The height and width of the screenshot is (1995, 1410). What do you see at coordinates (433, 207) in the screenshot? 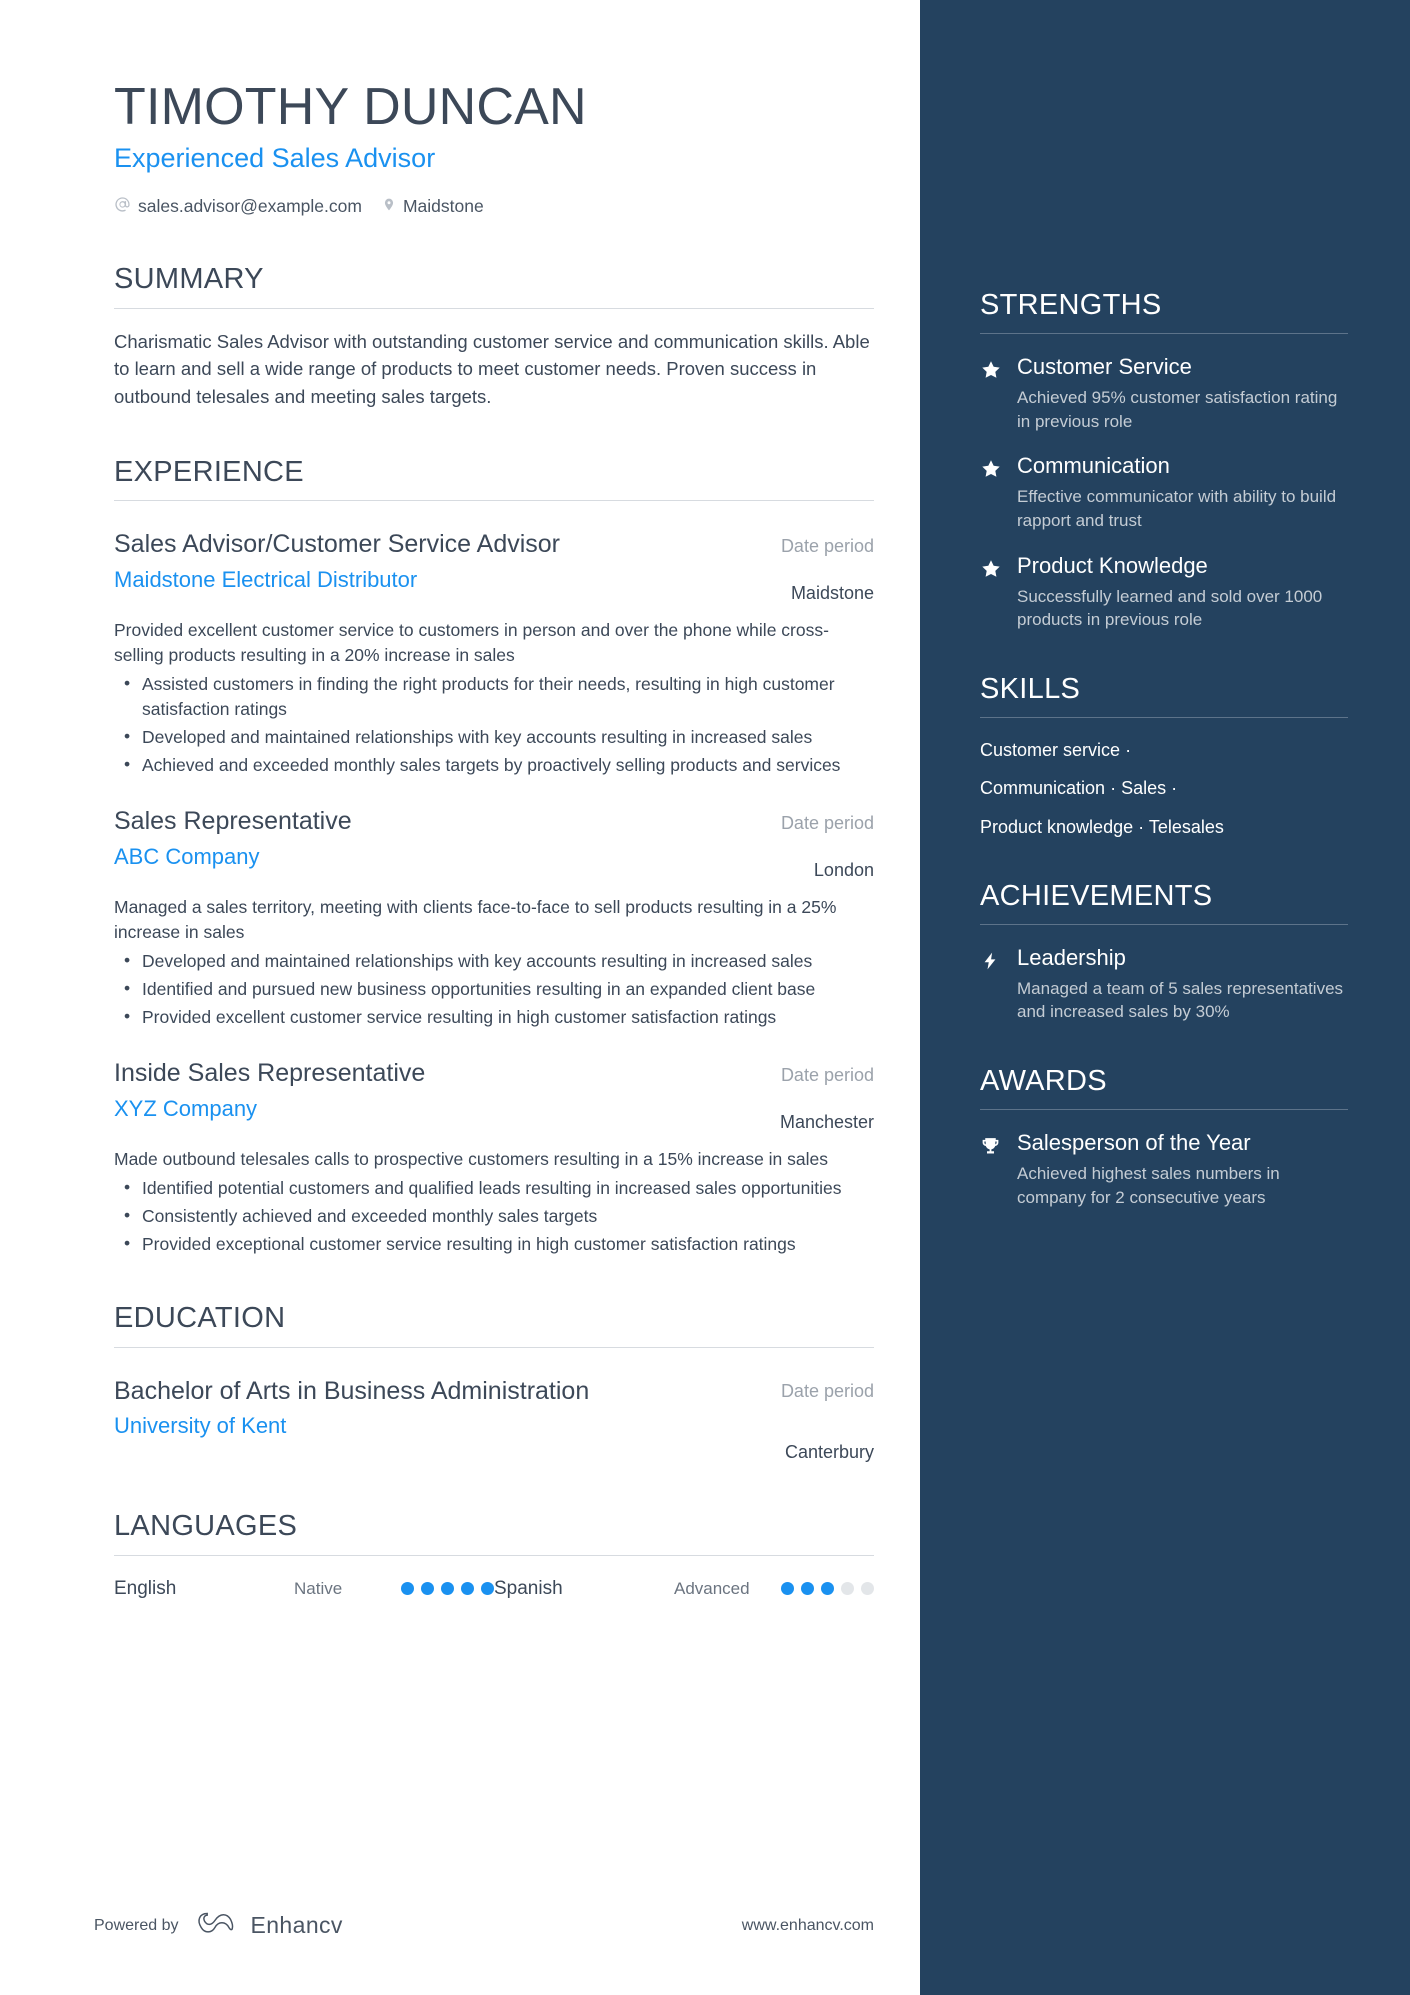
I see `contact-location: Maidstone` at bounding box center [433, 207].